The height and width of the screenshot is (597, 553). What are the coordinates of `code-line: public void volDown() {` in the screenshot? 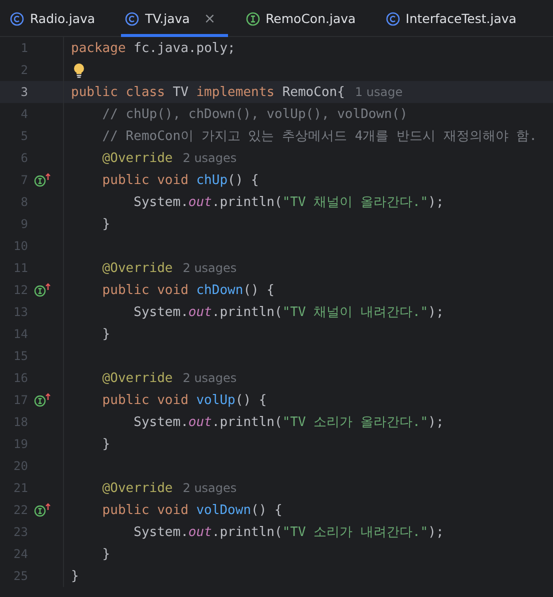 It's located at (191, 510).